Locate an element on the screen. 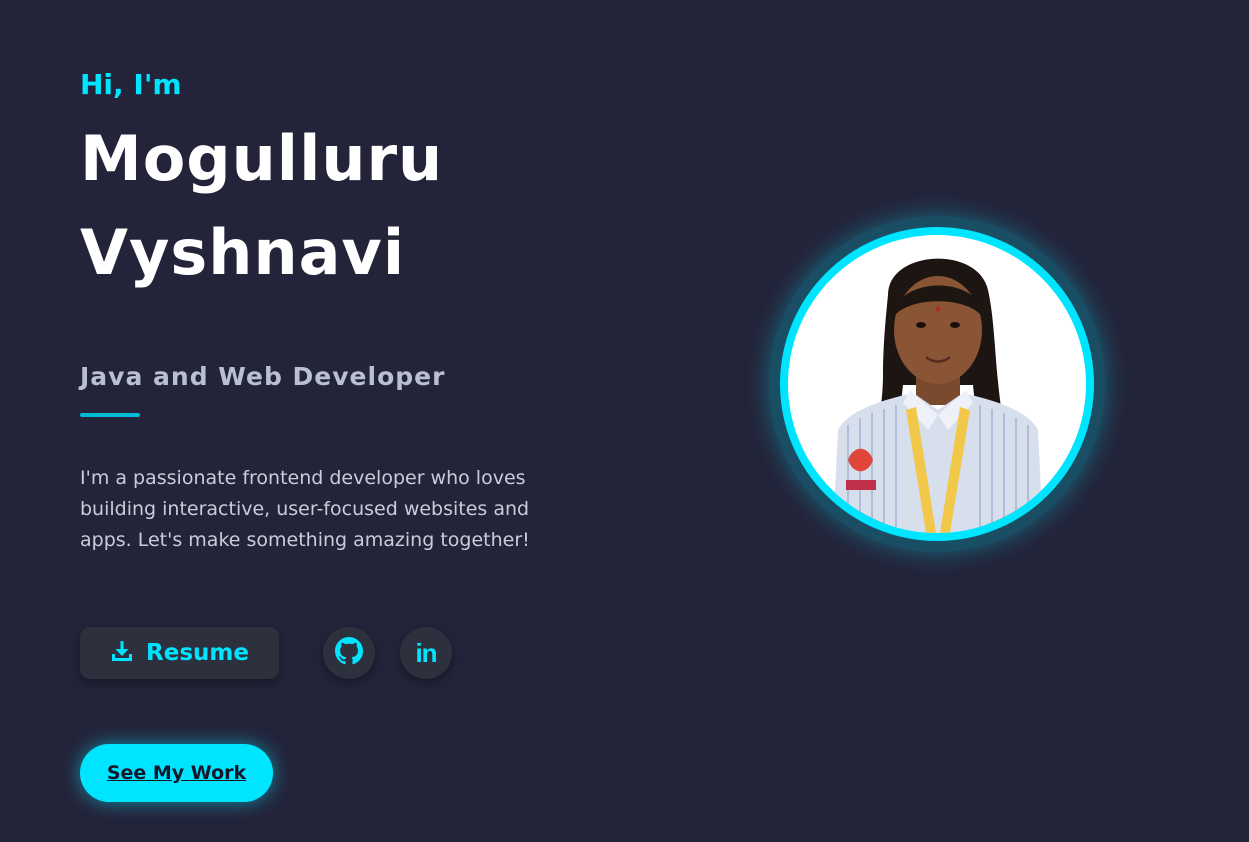 This screenshot has height=842, width=1249. github-link-button is located at coordinates (349, 653).